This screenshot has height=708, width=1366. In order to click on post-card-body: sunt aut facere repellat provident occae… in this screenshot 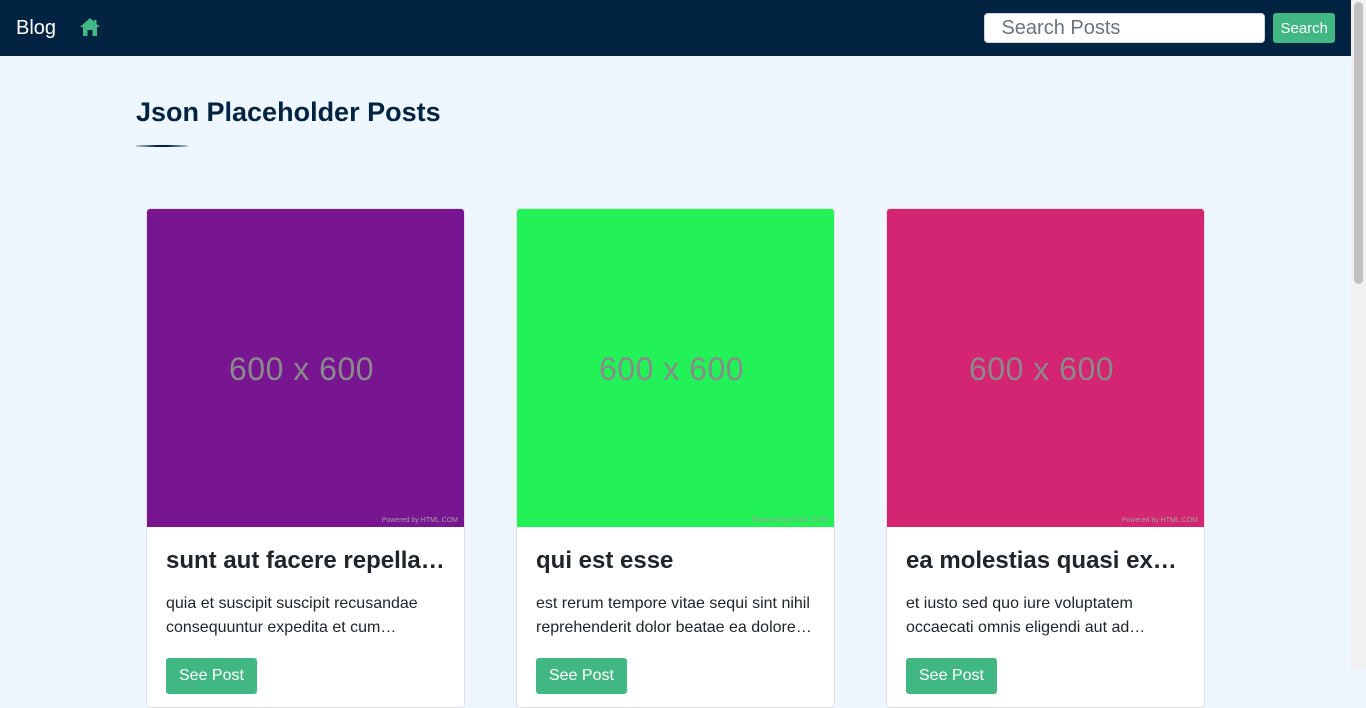, I will do `click(305, 617)`.